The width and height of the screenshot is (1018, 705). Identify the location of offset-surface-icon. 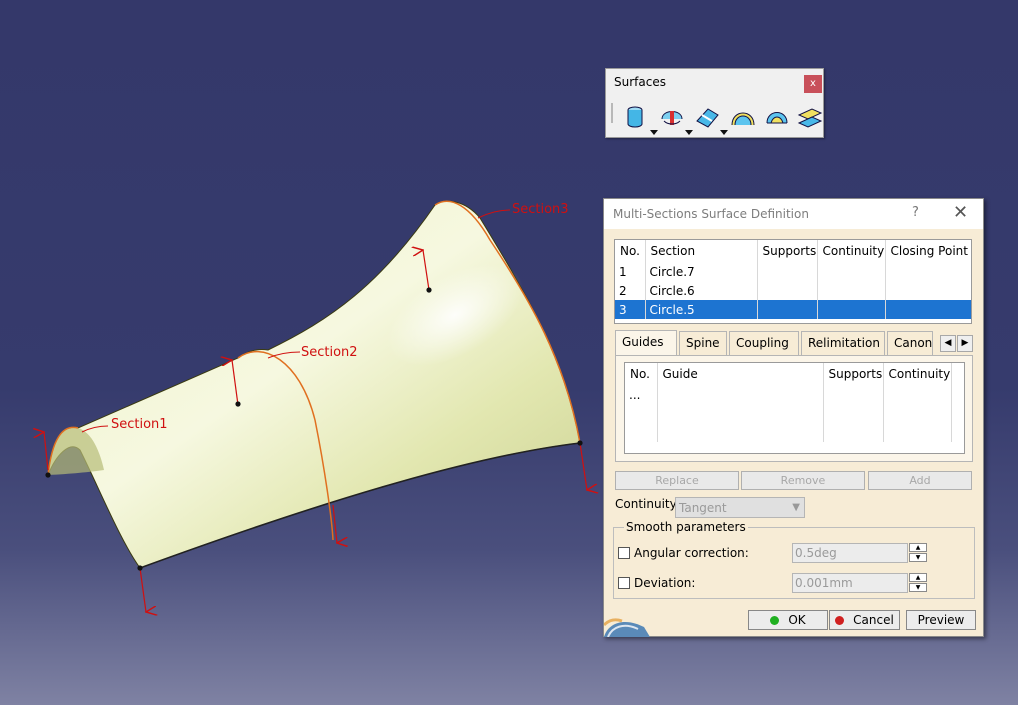
(743, 117).